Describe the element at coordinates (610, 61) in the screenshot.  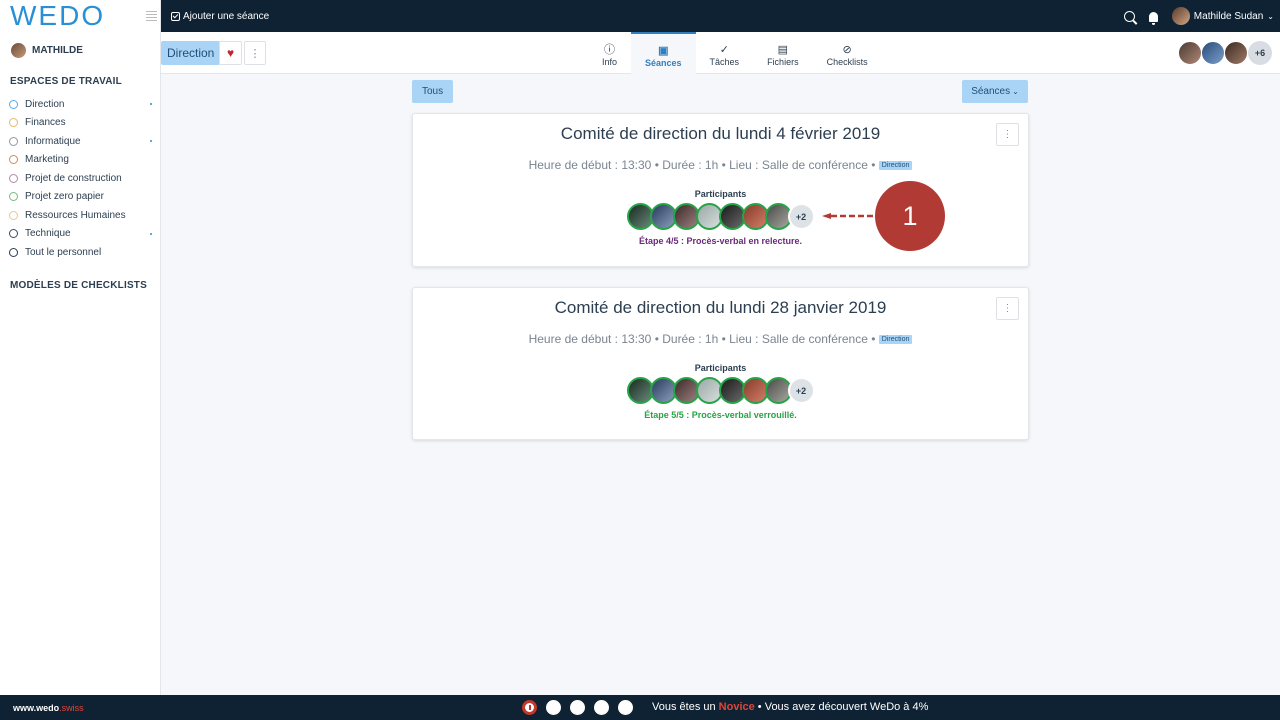
I see `tab-label: Info` at that location.